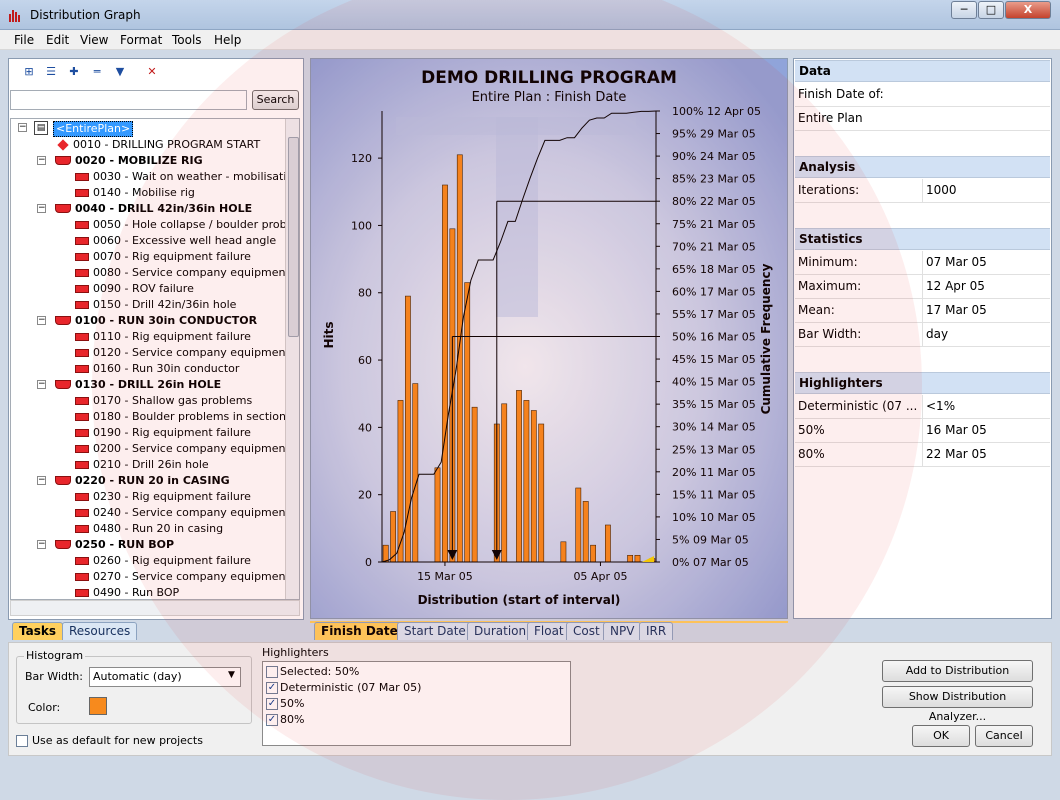 The width and height of the screenshot is (1060, 800). I want to click on tree-row: 0190 - Rig equipment failure, so click(148, 433).